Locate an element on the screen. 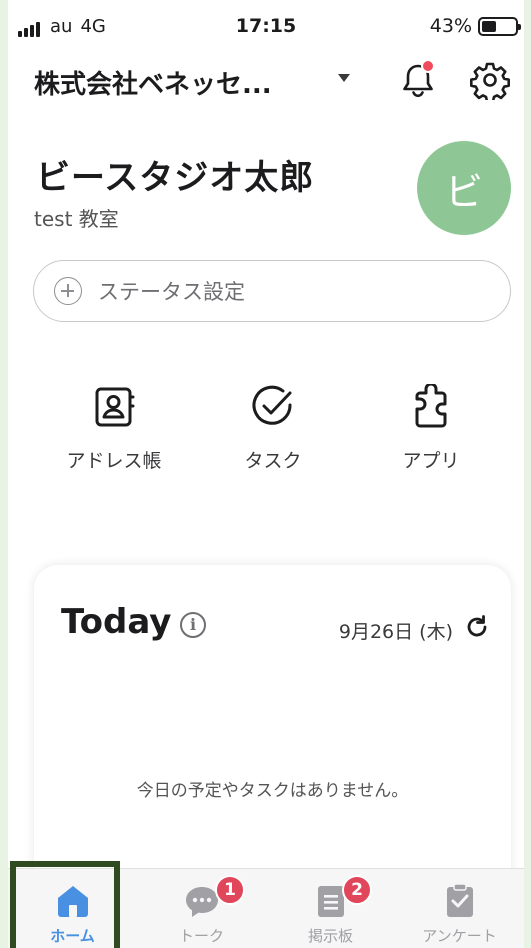  battery-icon is located at coordinates (499, 26).